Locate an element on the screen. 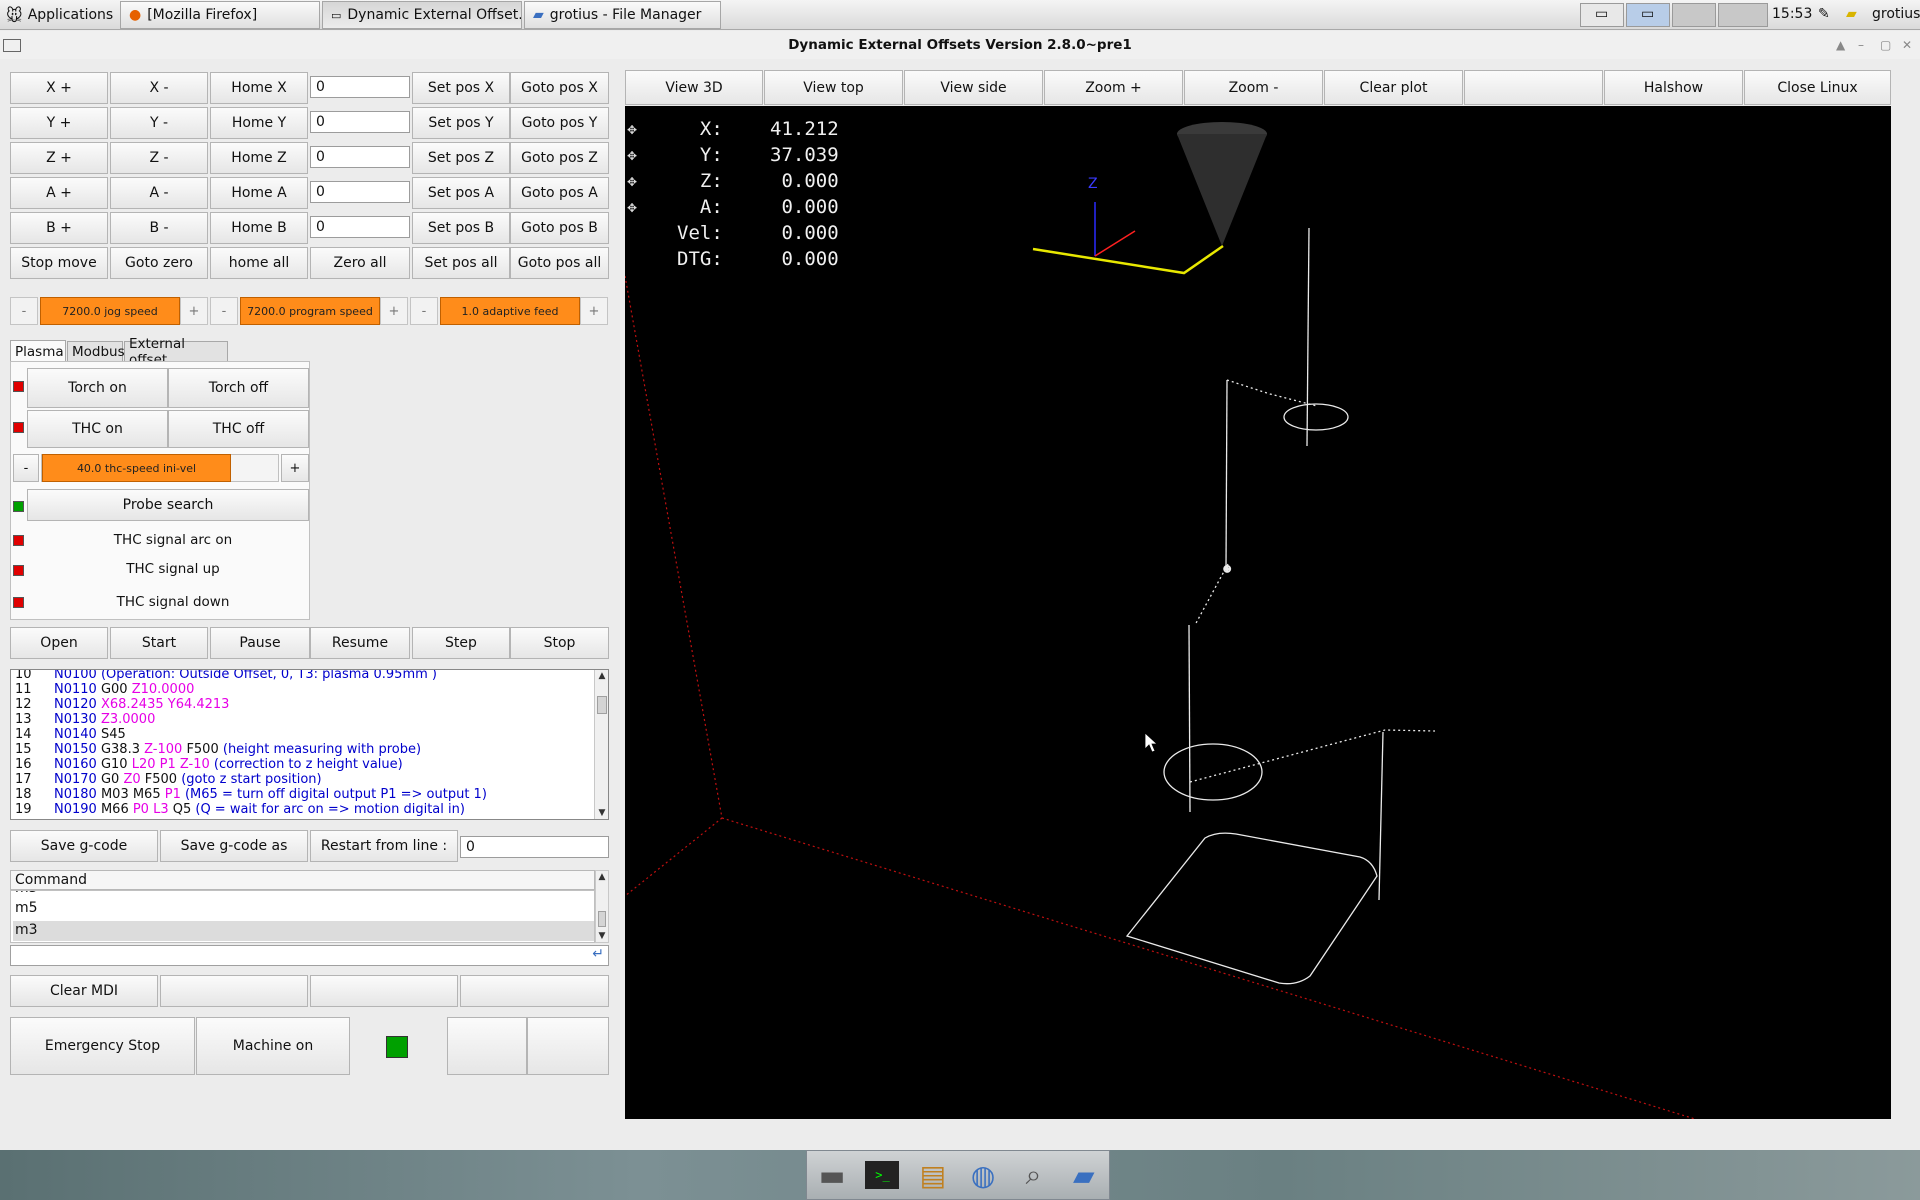 Image resolution: width=1920 pixels, height=1200 pixels. x-plus-button: X + is located at coordinates (59, 88).